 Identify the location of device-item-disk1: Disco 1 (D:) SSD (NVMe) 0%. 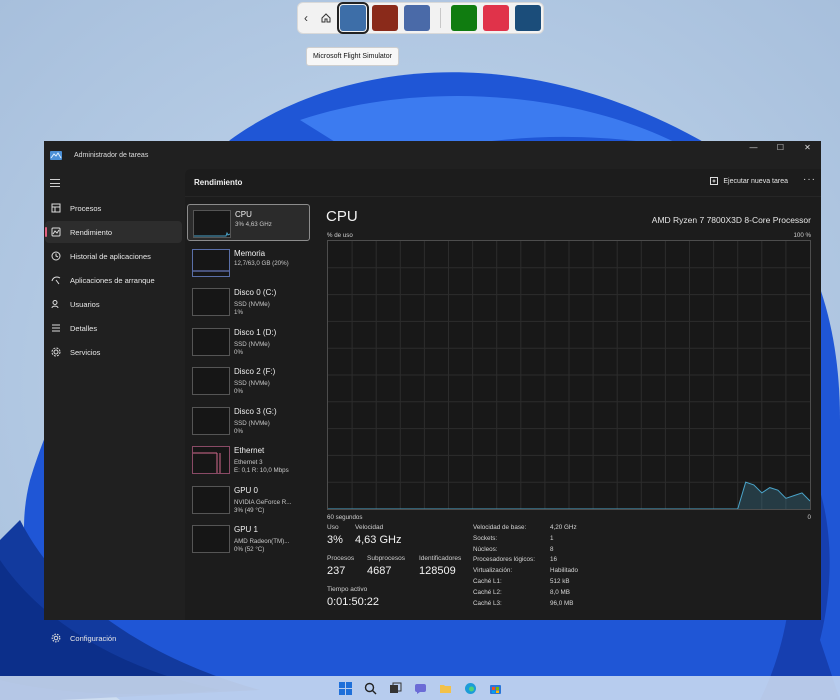
(248, 341).